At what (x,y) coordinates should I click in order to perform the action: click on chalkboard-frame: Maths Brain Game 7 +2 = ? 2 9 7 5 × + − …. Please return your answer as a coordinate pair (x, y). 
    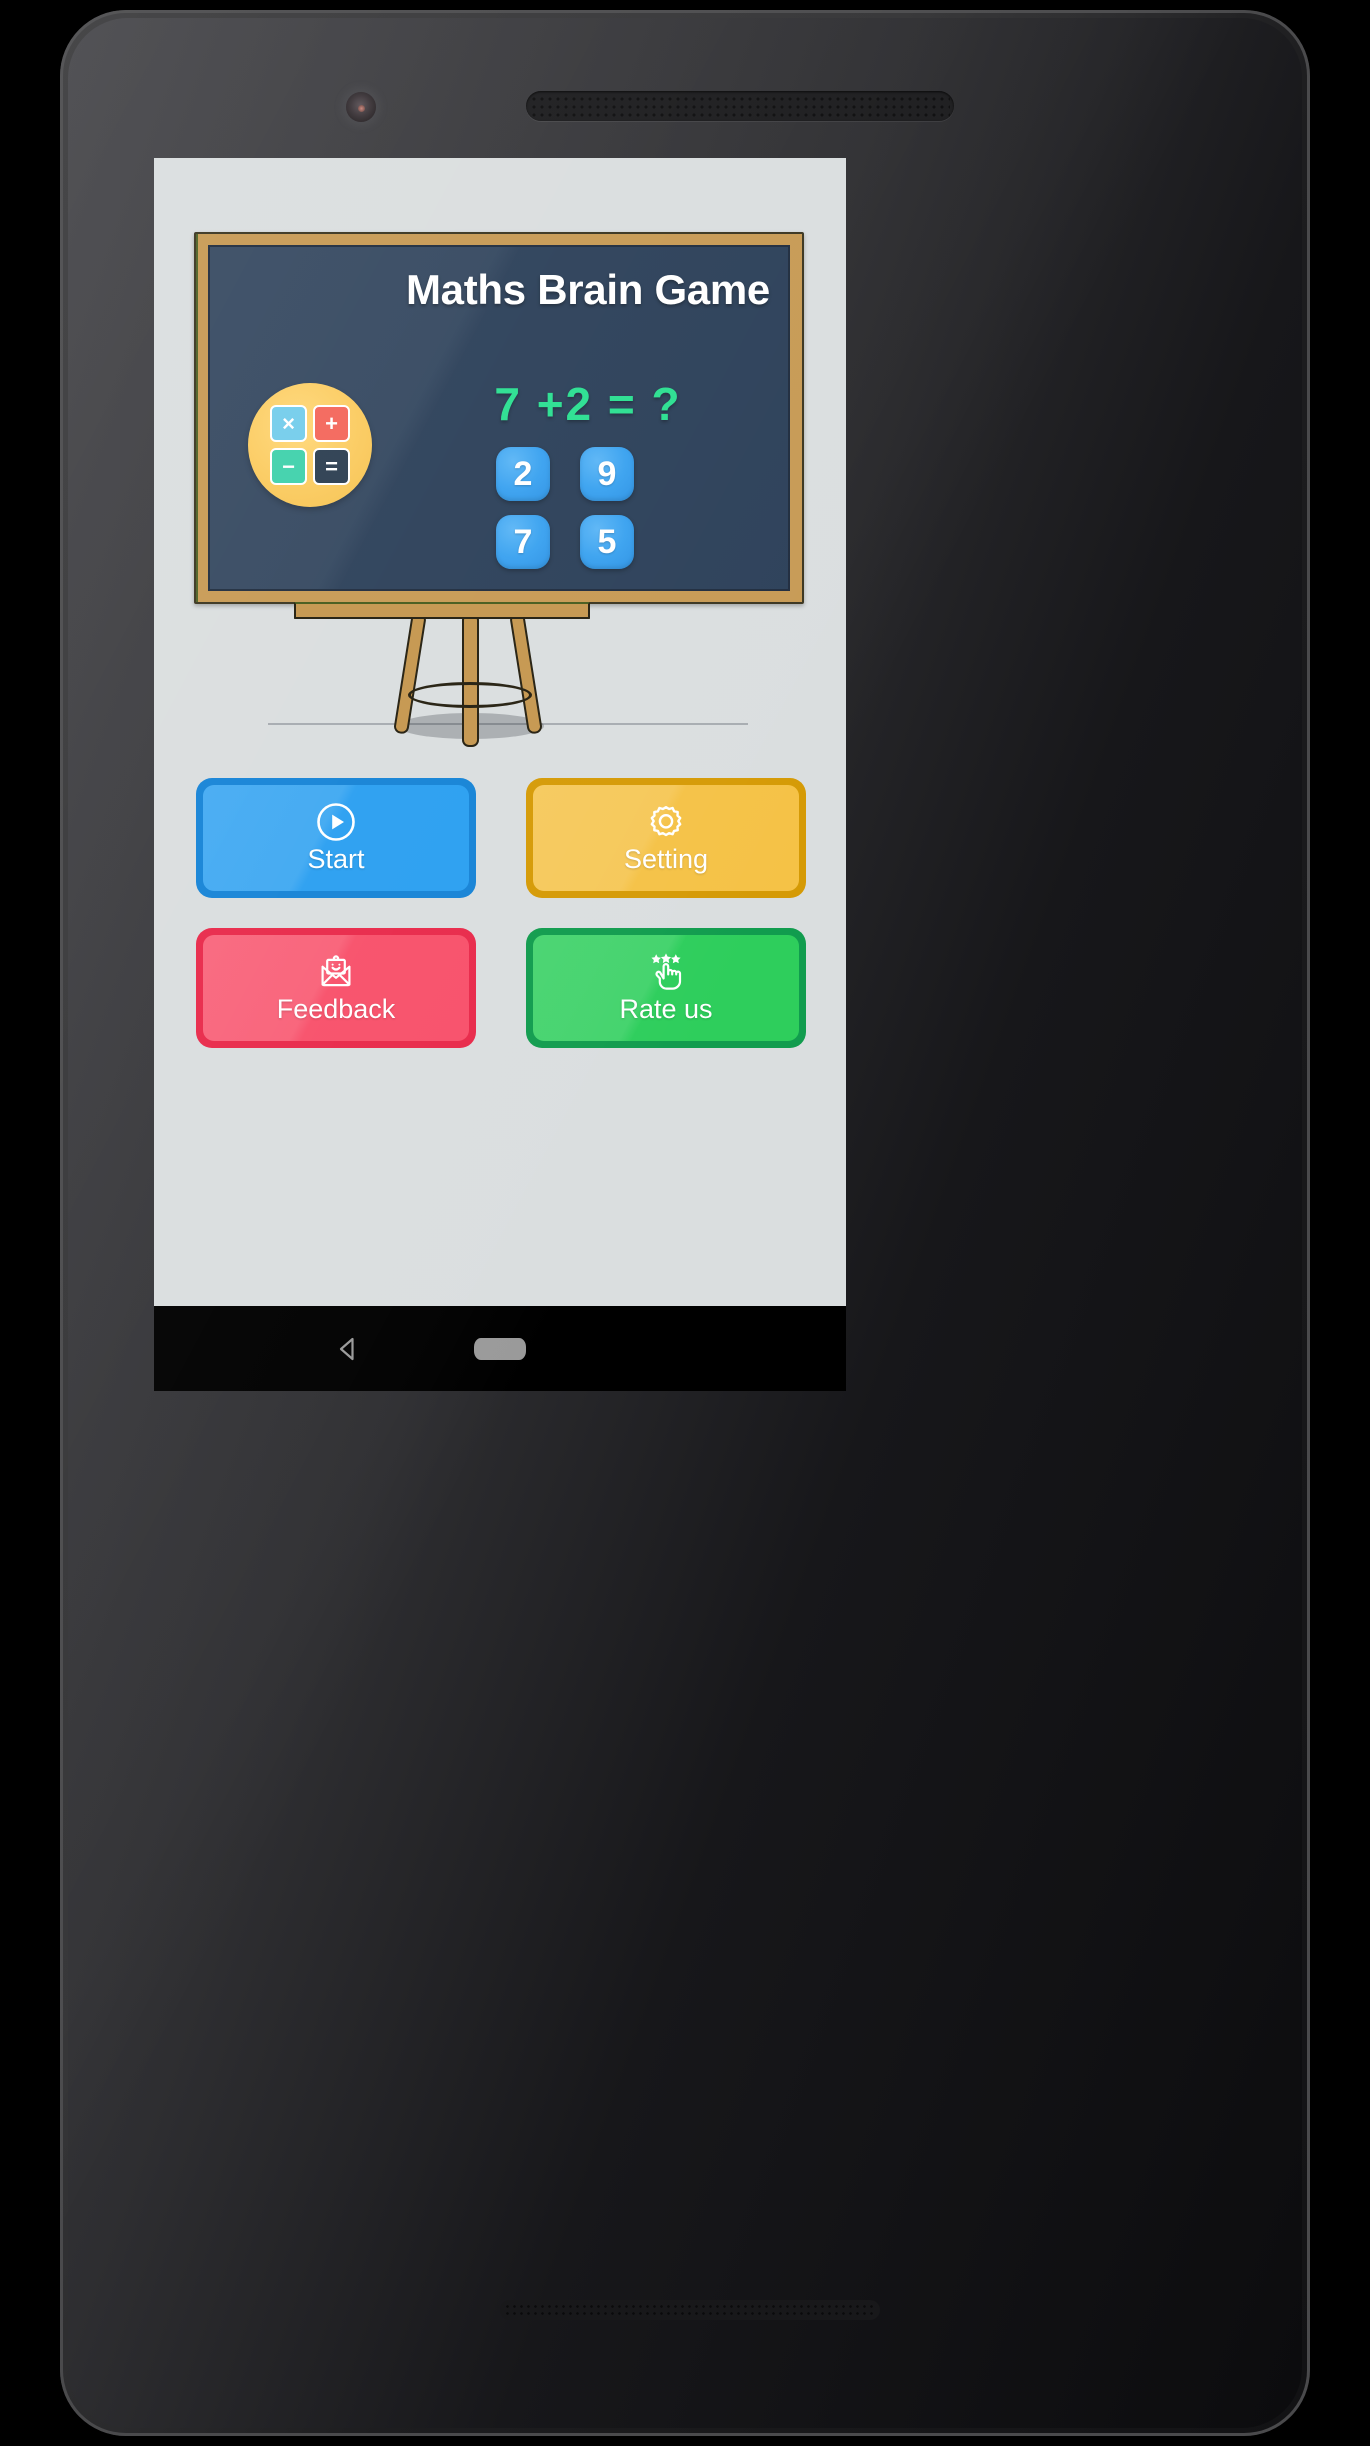
    Looking at the image, I should click on (499, 418).